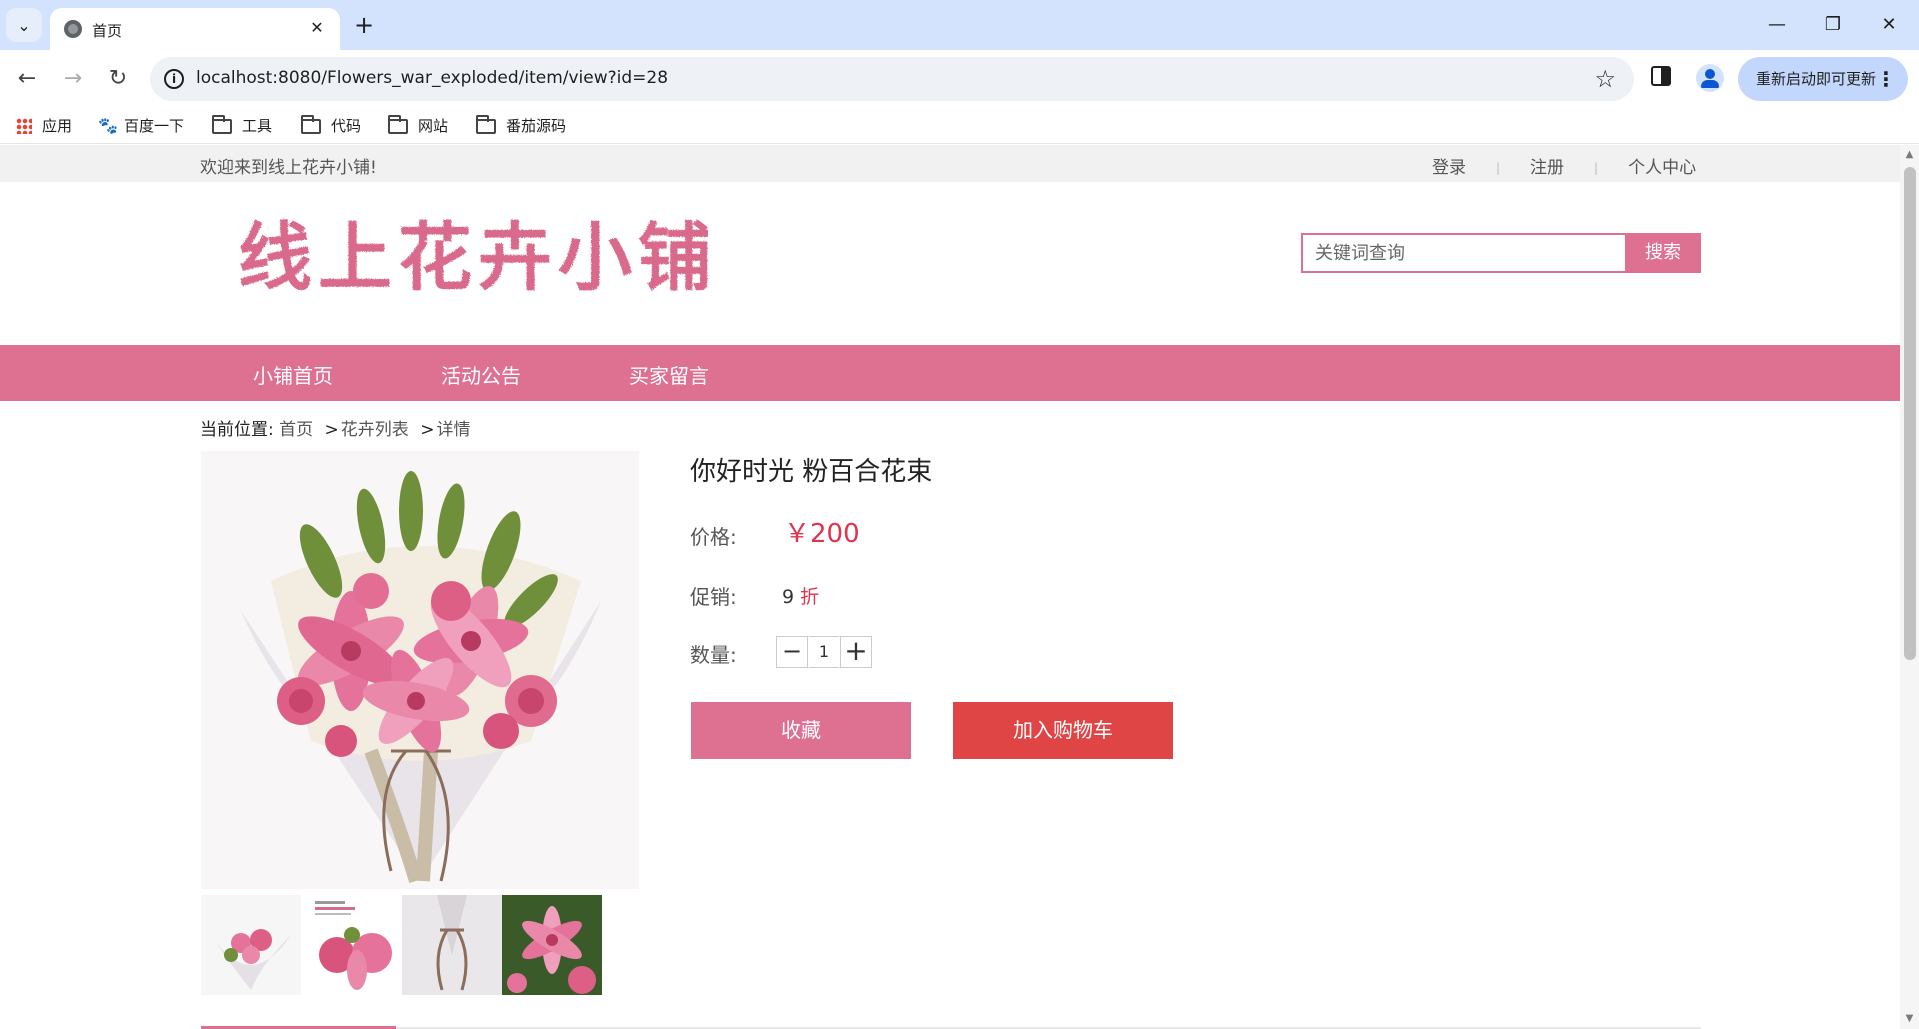  I want to click on page-scrollbar: ▲ ▼, so click(1909, 587).